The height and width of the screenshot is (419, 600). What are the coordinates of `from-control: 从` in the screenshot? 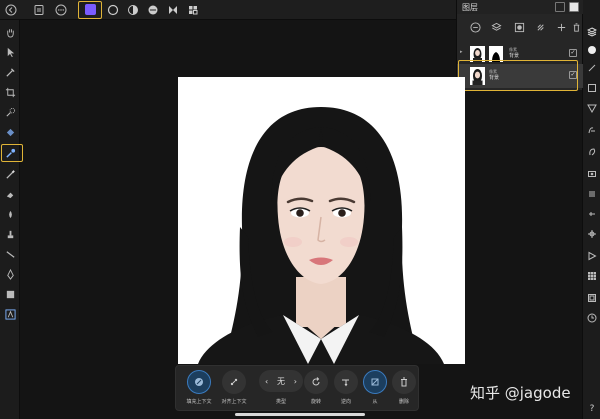 It's located at (375, 390).